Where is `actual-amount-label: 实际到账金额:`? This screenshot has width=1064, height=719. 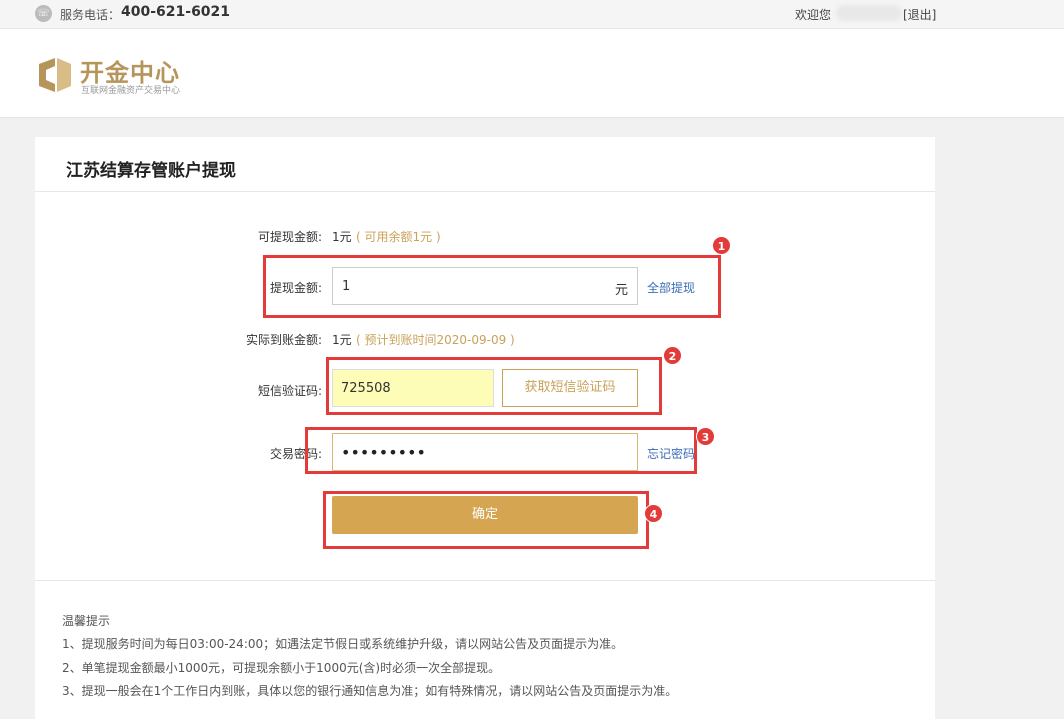 actual-amount-label: 实际到账金额: is located at coordinates (283, 340).